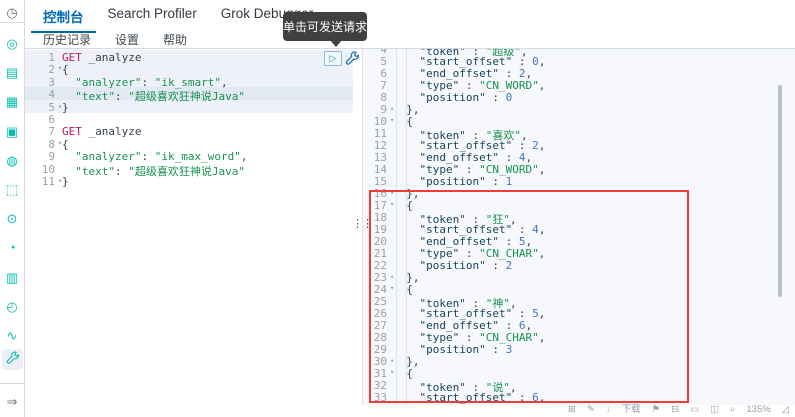 The width and height of the screenshot is (795, 417). Describe the element at coordinates (579, 193) in the screenshot. I see `code-line: 16 ▴ },` at that location.